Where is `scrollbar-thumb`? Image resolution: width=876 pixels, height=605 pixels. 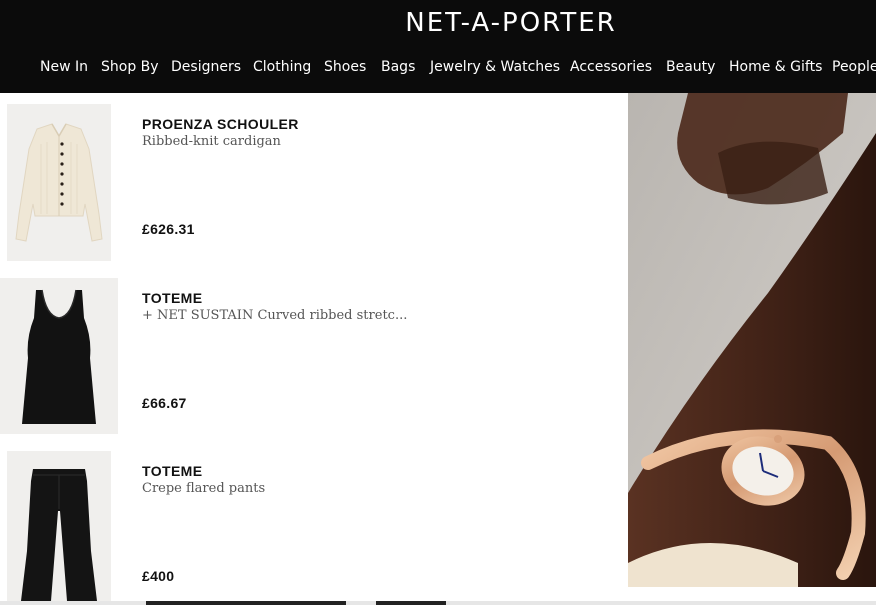 scrollbar-thumb is located at coordinates (246, 603).